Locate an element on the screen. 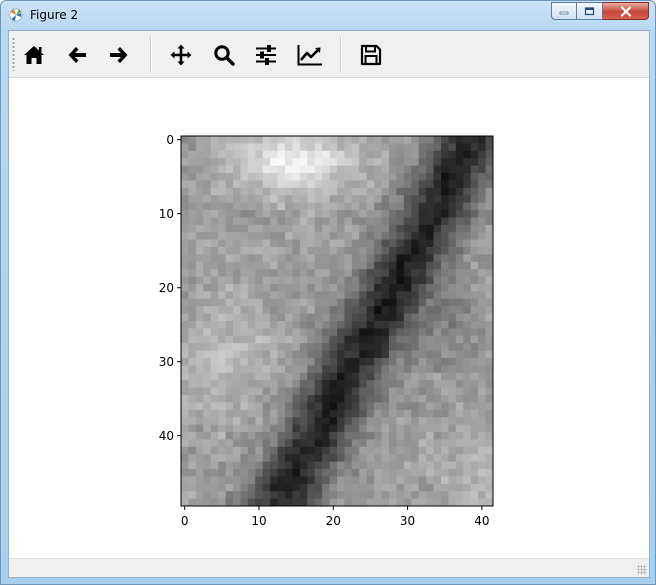 This screenshot has width=656, height=585. maximize-button is located at coordinates (590, 11).